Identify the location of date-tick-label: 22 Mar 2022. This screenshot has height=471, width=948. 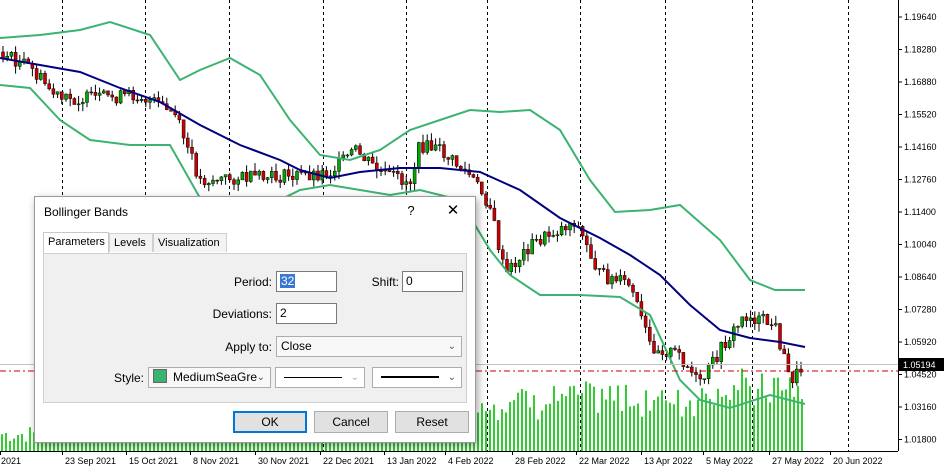
(604, 461).